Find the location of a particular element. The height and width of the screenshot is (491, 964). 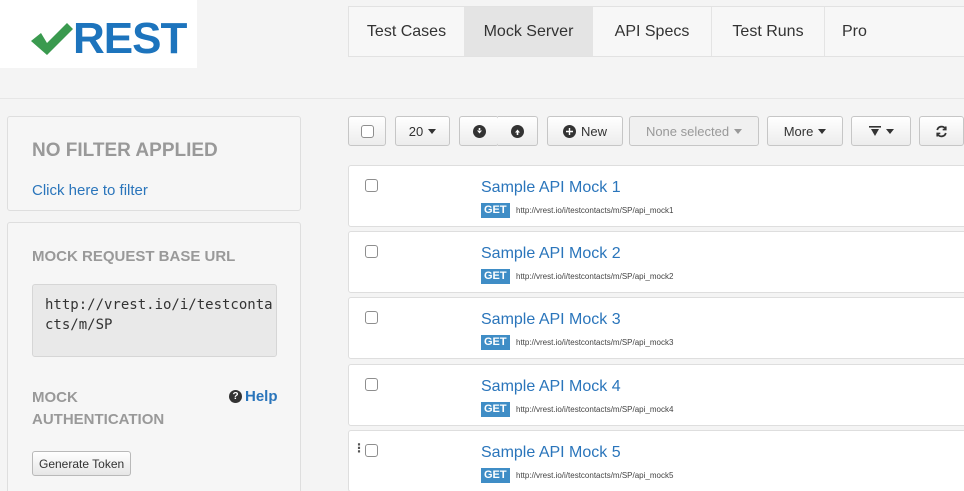

selection-dropdown: None selected is located at coordinates (694, 131).